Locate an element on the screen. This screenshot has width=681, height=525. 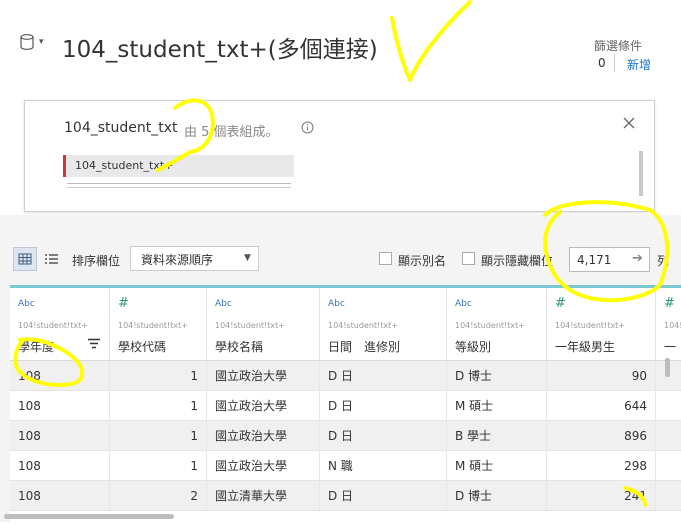
table-row: 108 1 國立政治大學 D 日 B 學士 896 is located at coordinates (345, 436).